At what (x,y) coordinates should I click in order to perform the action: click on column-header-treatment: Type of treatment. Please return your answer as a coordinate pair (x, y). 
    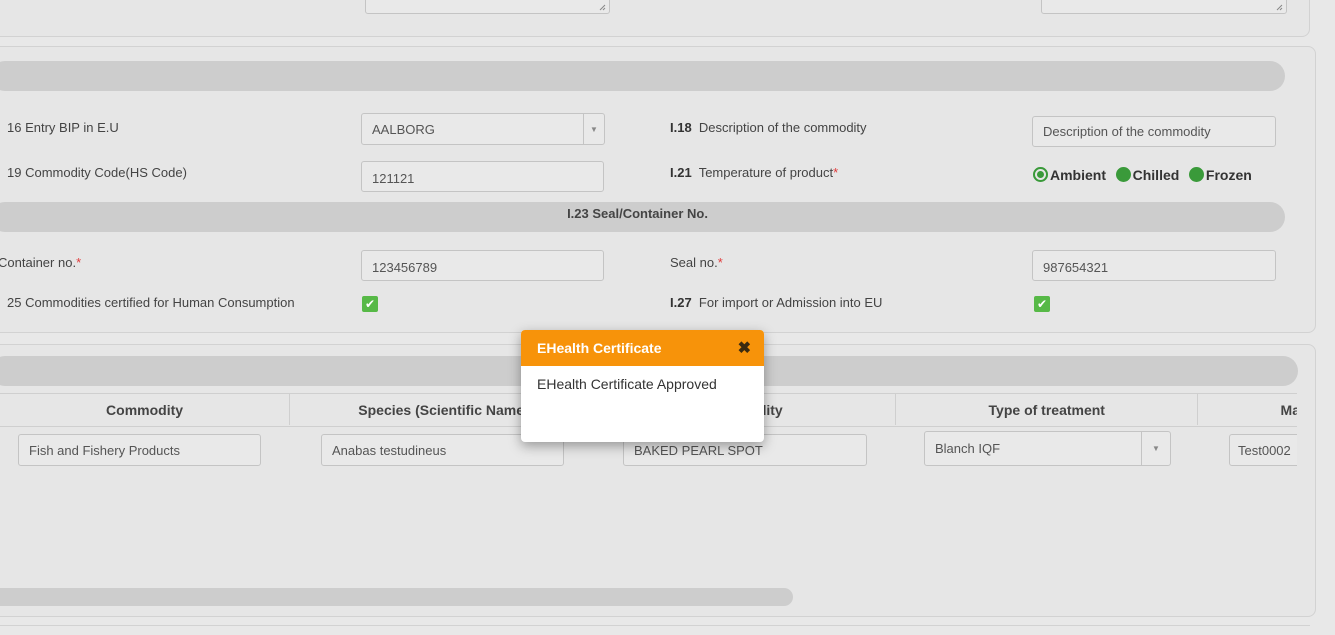
    Looking at the image, I should click on (1047, 409).